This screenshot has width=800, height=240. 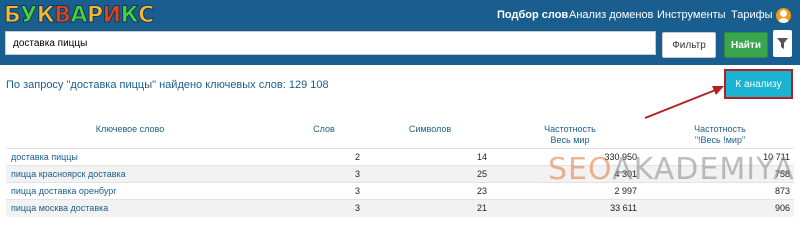 What do you see at coordinates (570, 129) in the screenshot?
I see `column-header-frequency-line1: Частотность` at bounding box center [570, 129].